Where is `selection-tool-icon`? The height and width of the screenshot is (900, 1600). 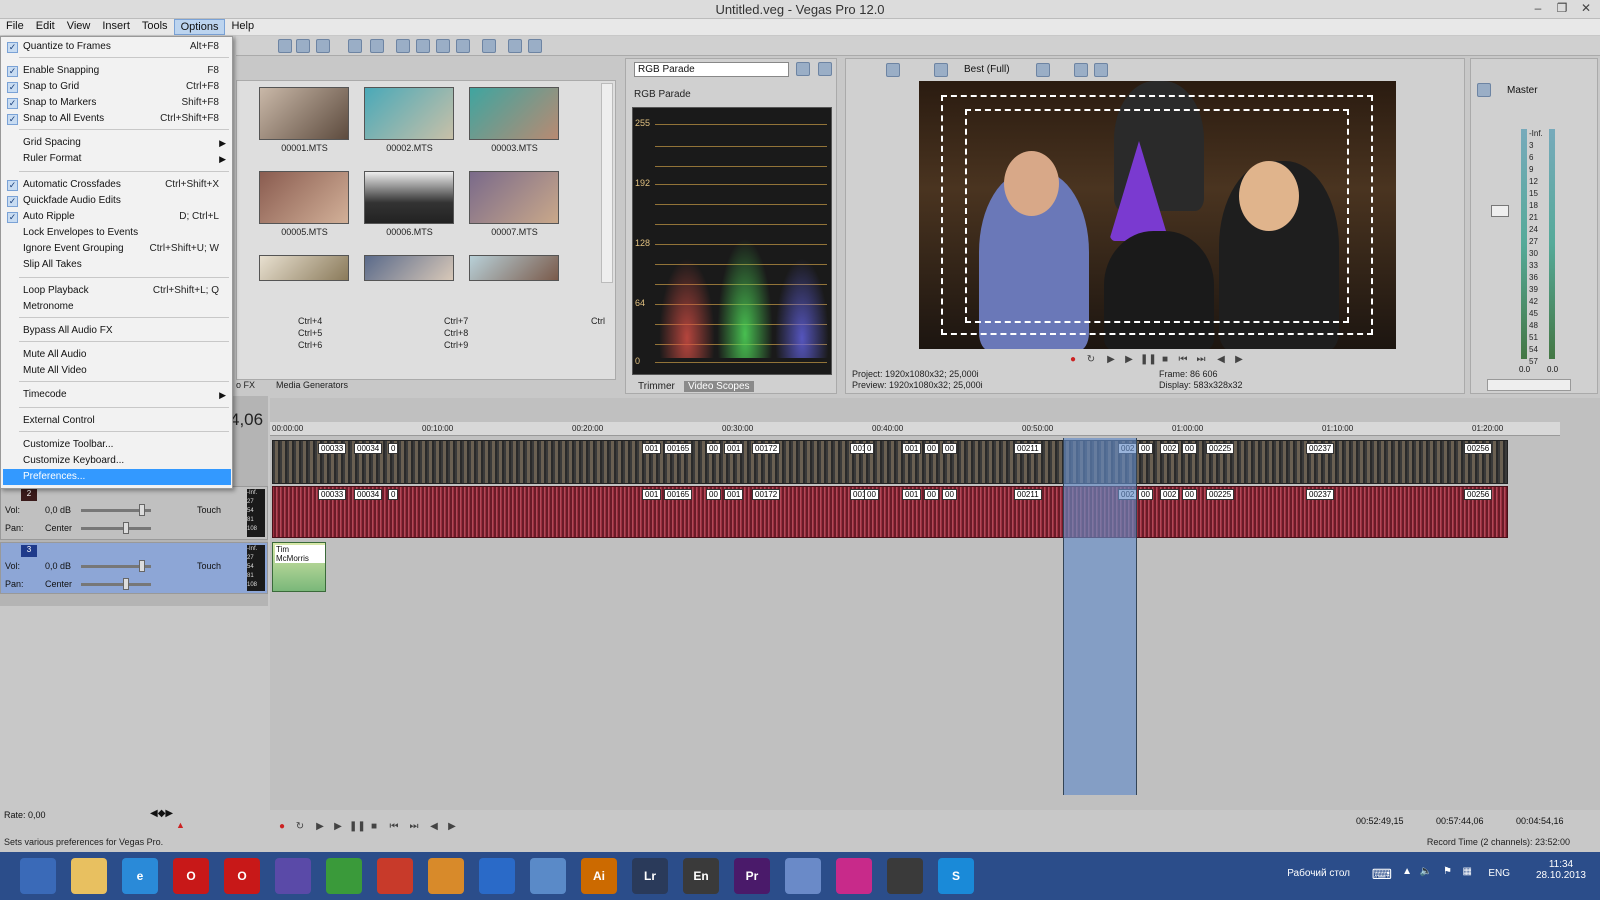 selection-tool-icon is located at coordinates (323, 46).